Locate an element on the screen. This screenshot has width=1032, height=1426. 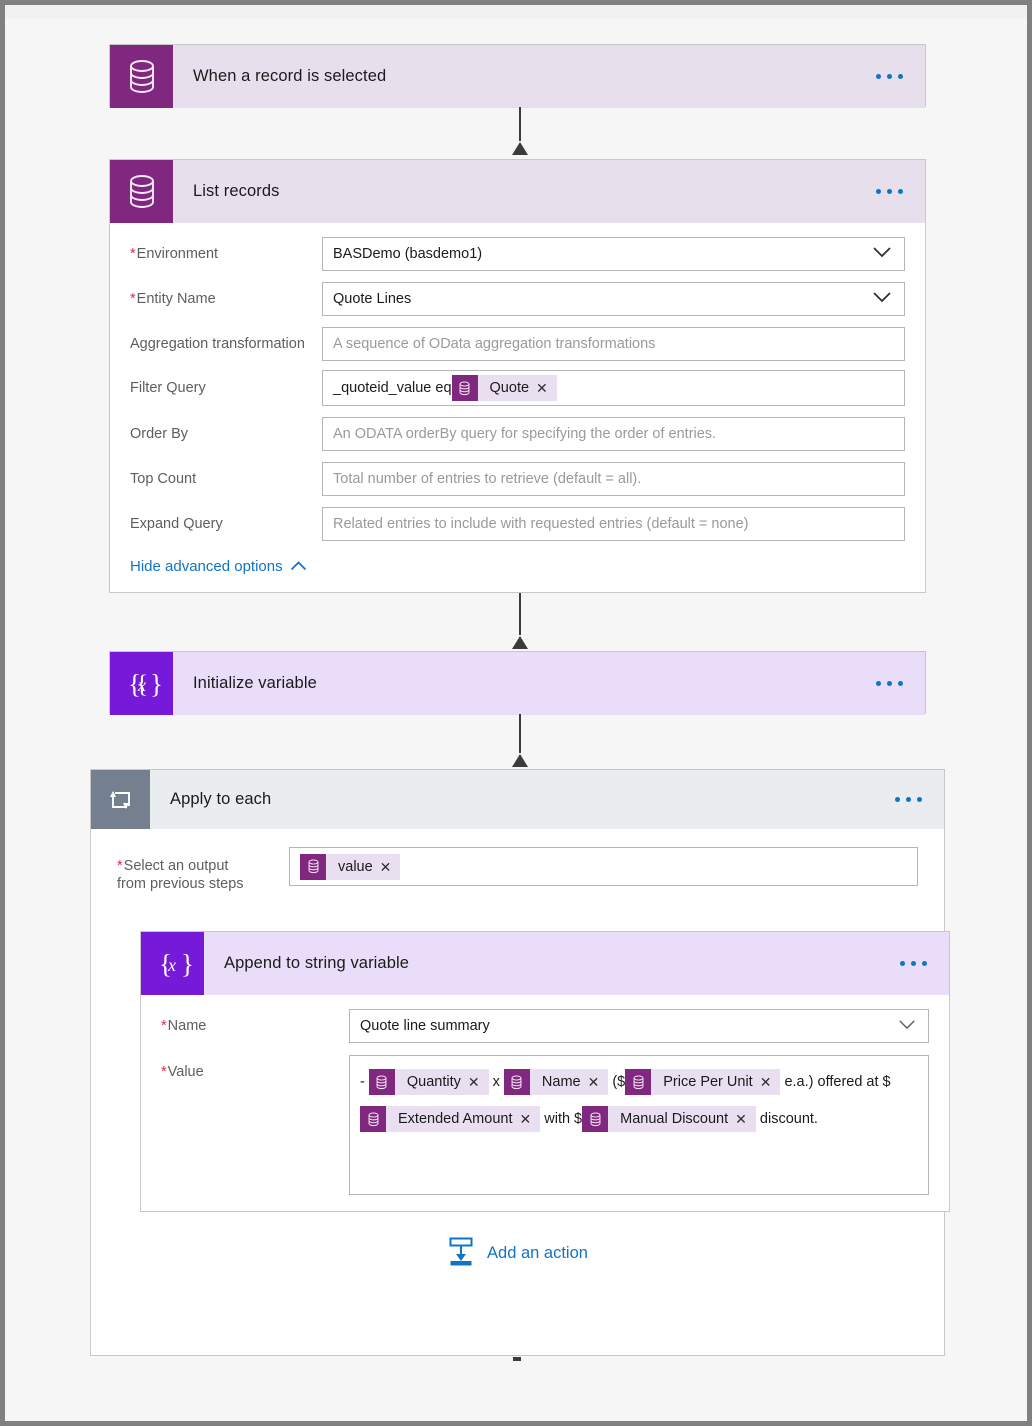
dynamic-content-token-quantity: Quantity ✕ is located at coordinates (428, 1082).